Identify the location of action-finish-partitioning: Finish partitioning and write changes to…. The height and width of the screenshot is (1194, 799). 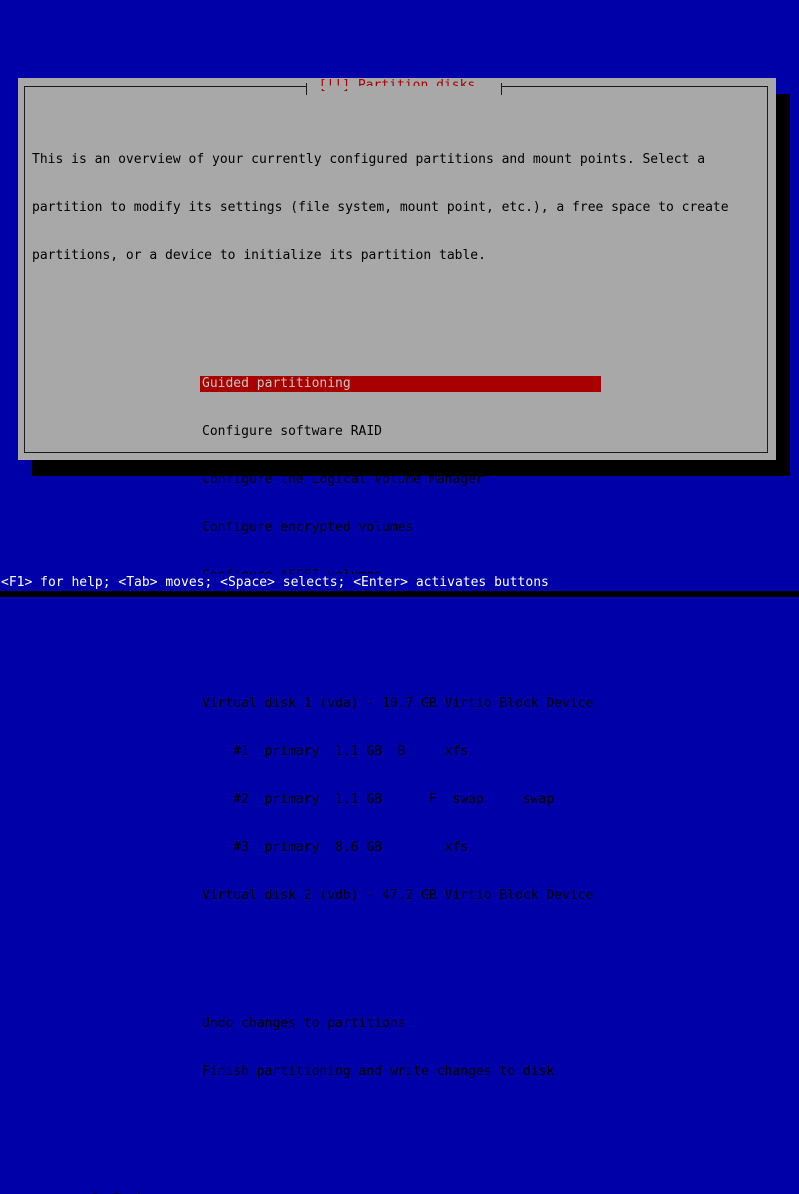
(481, 1072).